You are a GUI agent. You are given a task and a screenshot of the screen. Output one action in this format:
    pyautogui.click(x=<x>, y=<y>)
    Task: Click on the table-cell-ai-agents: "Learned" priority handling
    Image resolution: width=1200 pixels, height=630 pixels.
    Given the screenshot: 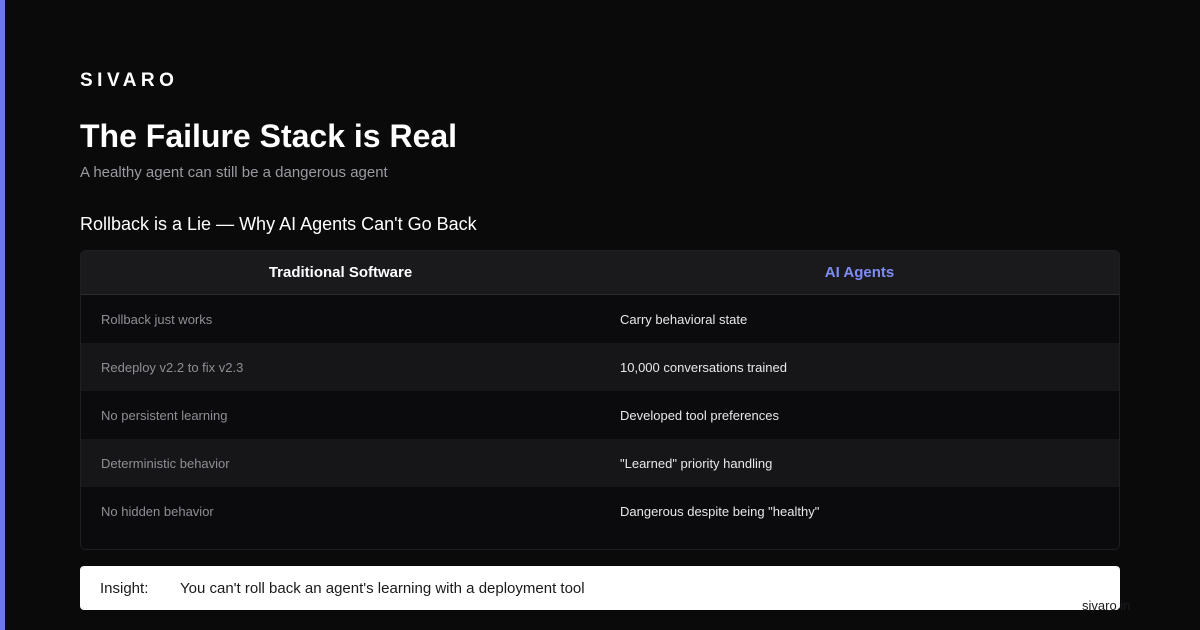 What is the action you would take?
    pyautogui.click(x=696, y=463)
    